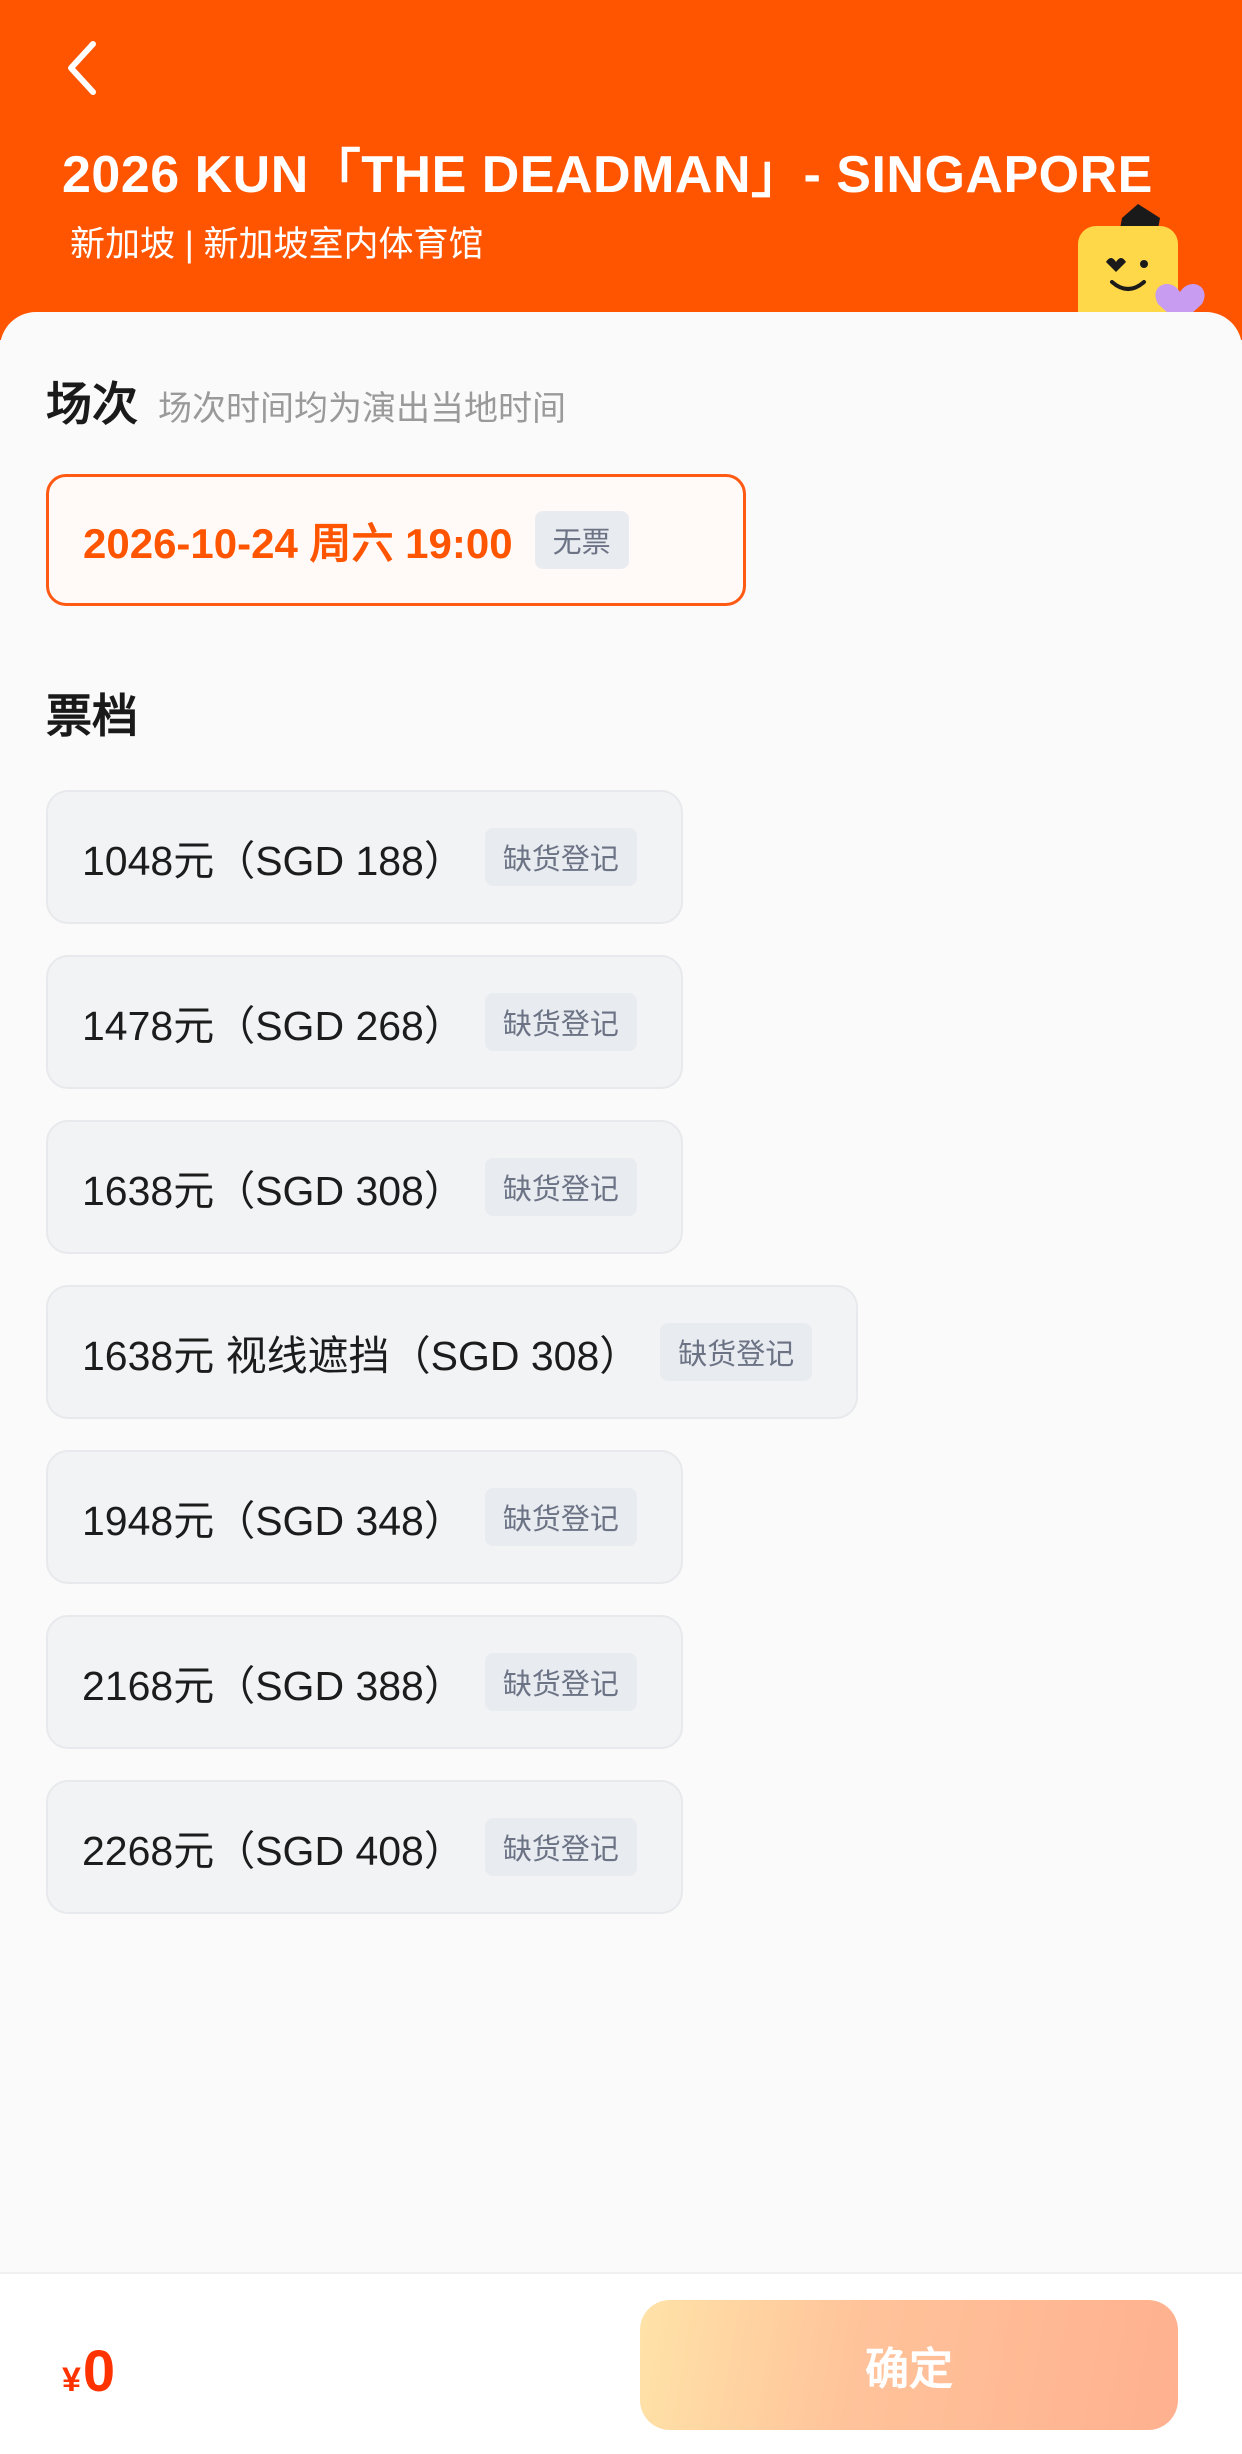  Describe the element at coordinates (621, 2363) in the screenshot. I see `bottom-bar: ¥ 0 确定` at that location.